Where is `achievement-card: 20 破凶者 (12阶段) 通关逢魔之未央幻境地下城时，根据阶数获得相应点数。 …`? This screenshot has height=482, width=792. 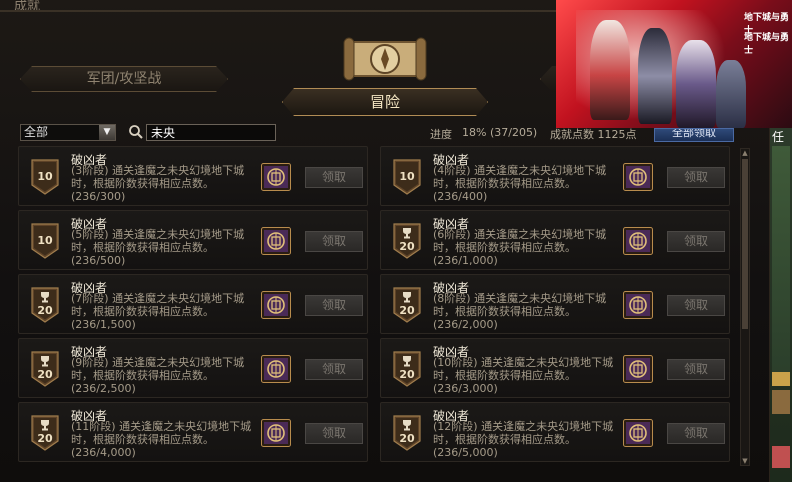
achievement-card: 20 破凶者 (12阶段) 通关逢魔之未央幻境地下城时，根据阶数获得相应点数。 … is located at coordinates (555, 432).